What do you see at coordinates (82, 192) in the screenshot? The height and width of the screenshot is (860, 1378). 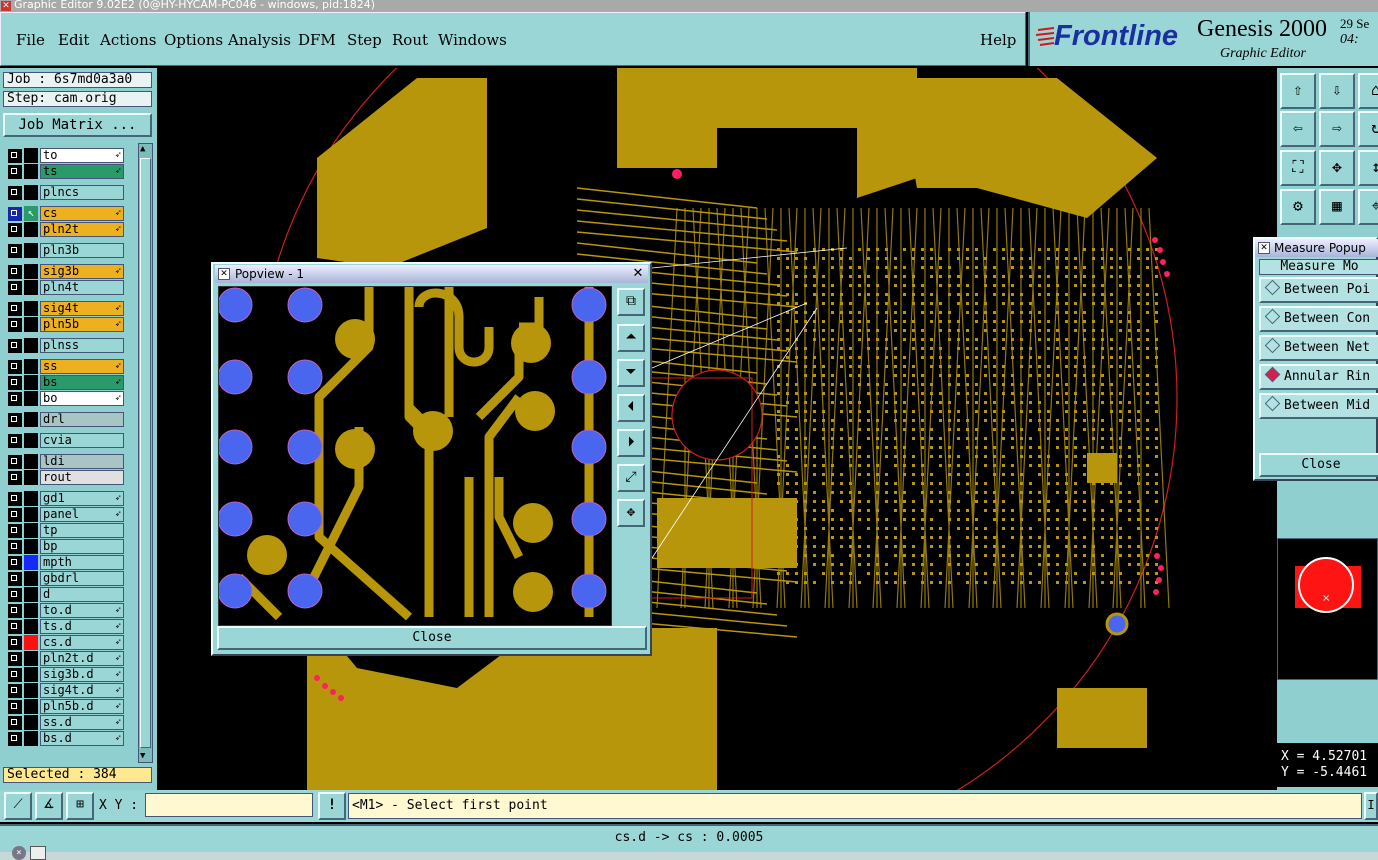 I see `layer-name: plncs` at bounding box center [82, 192].